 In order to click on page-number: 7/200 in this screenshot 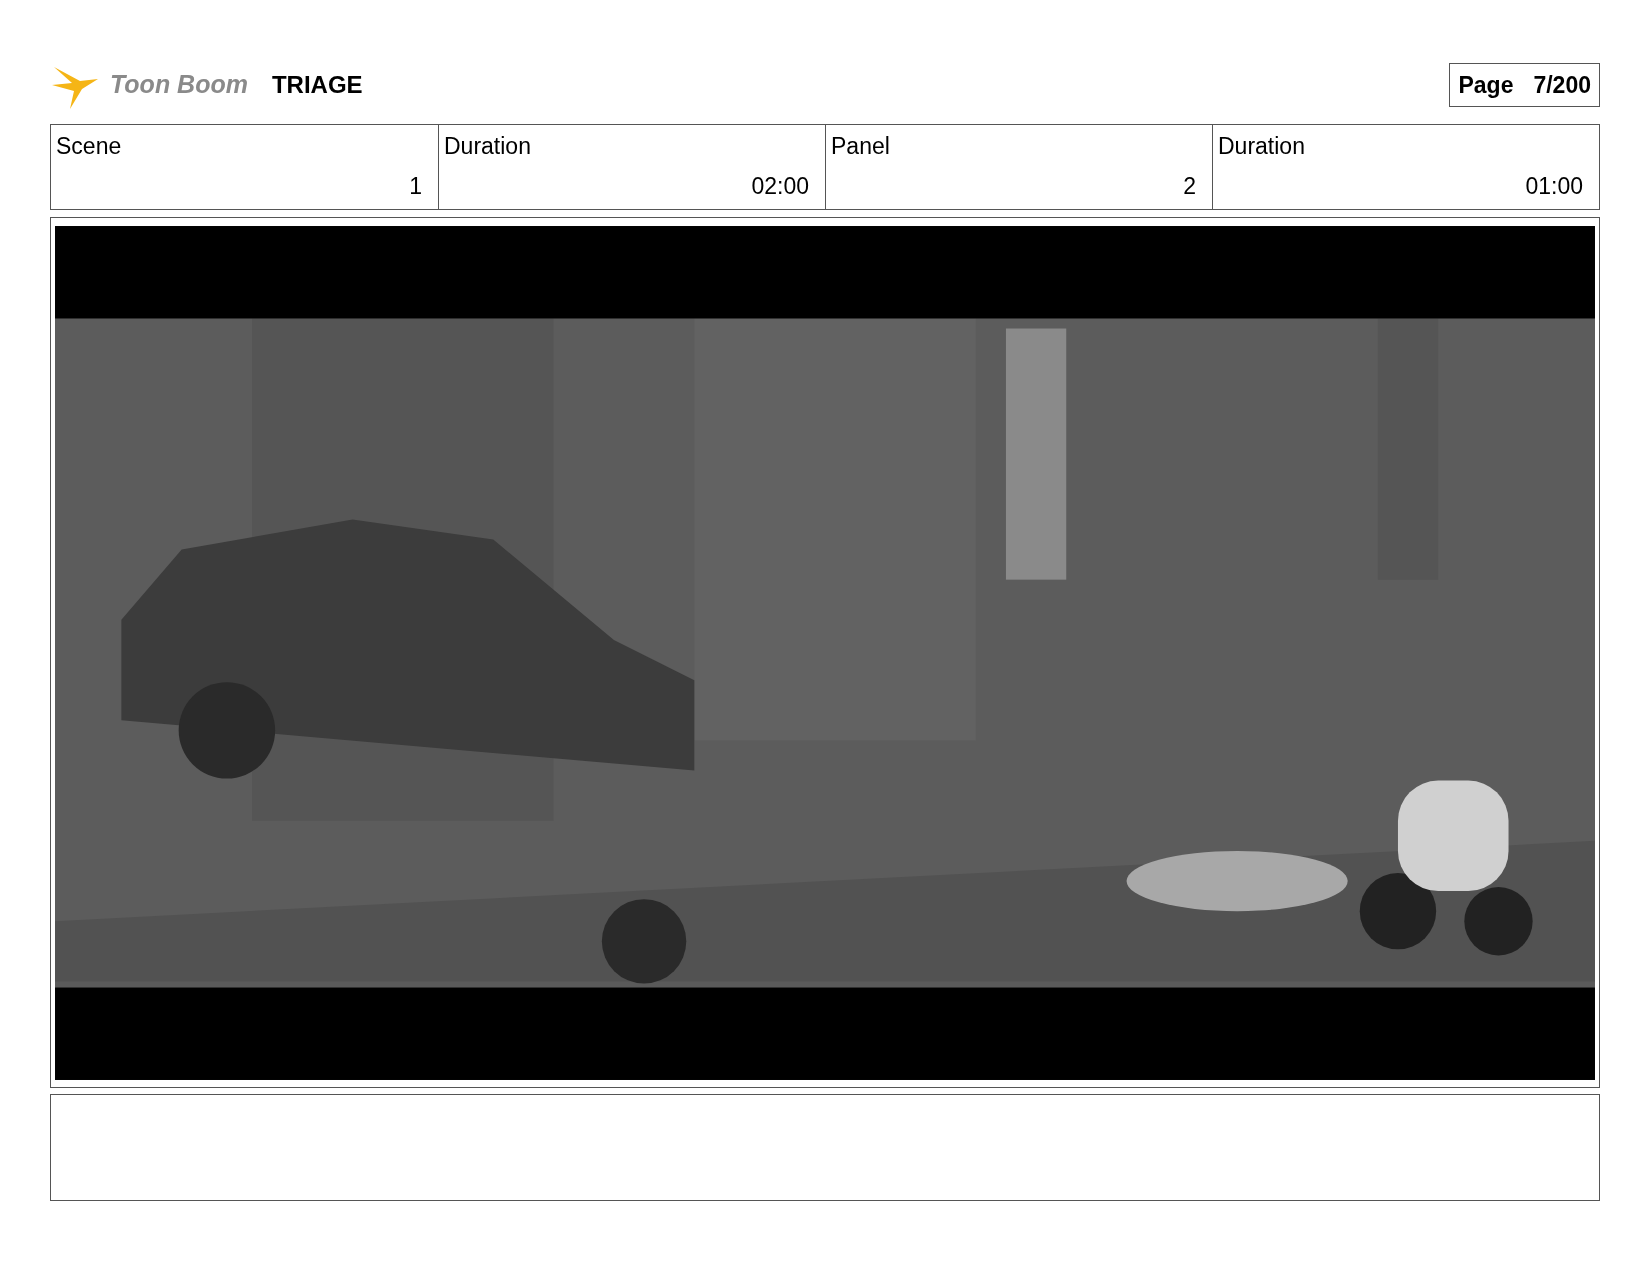, I will do `click(1562, 85)`.